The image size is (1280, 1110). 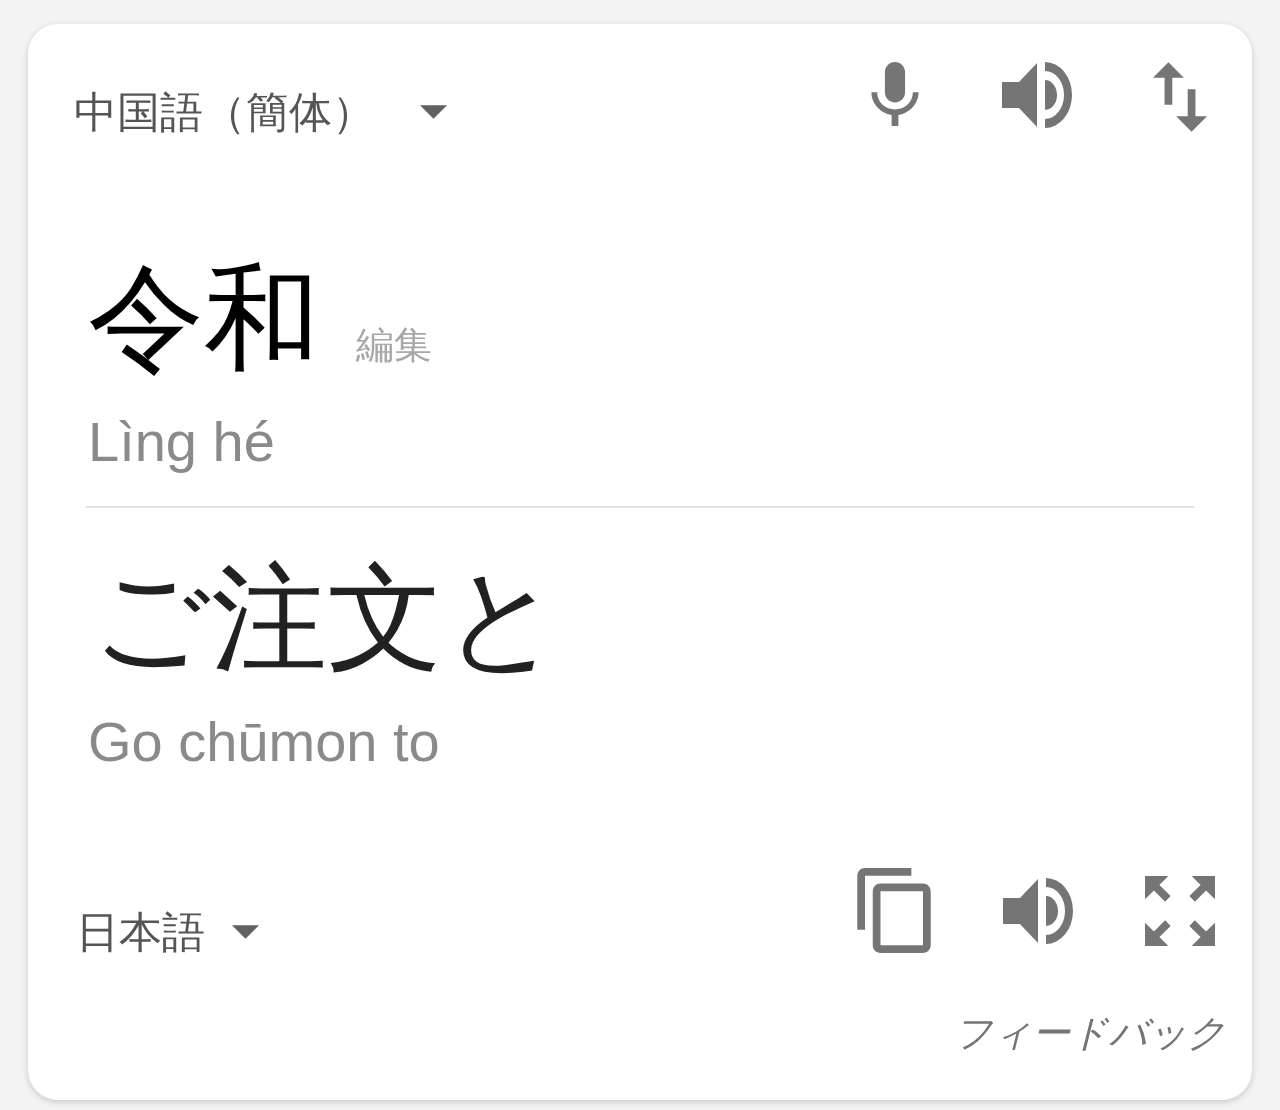 What do you see at coordinates (1180, 97) in the screenshot?
I see `swap-icon` at bounding box center [1180, 97].